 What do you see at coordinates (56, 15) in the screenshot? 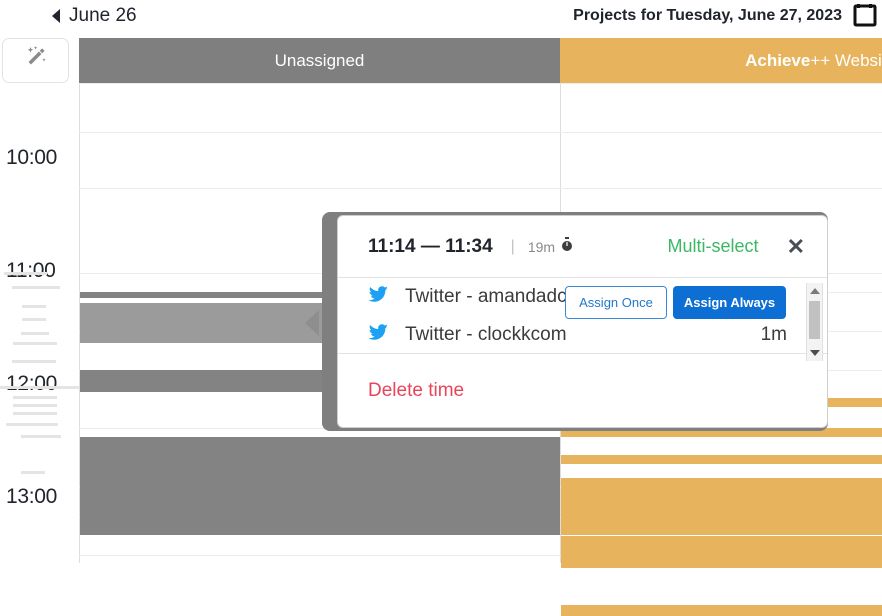
I see `triangle-left-icon` at bounding box center [56, 15].